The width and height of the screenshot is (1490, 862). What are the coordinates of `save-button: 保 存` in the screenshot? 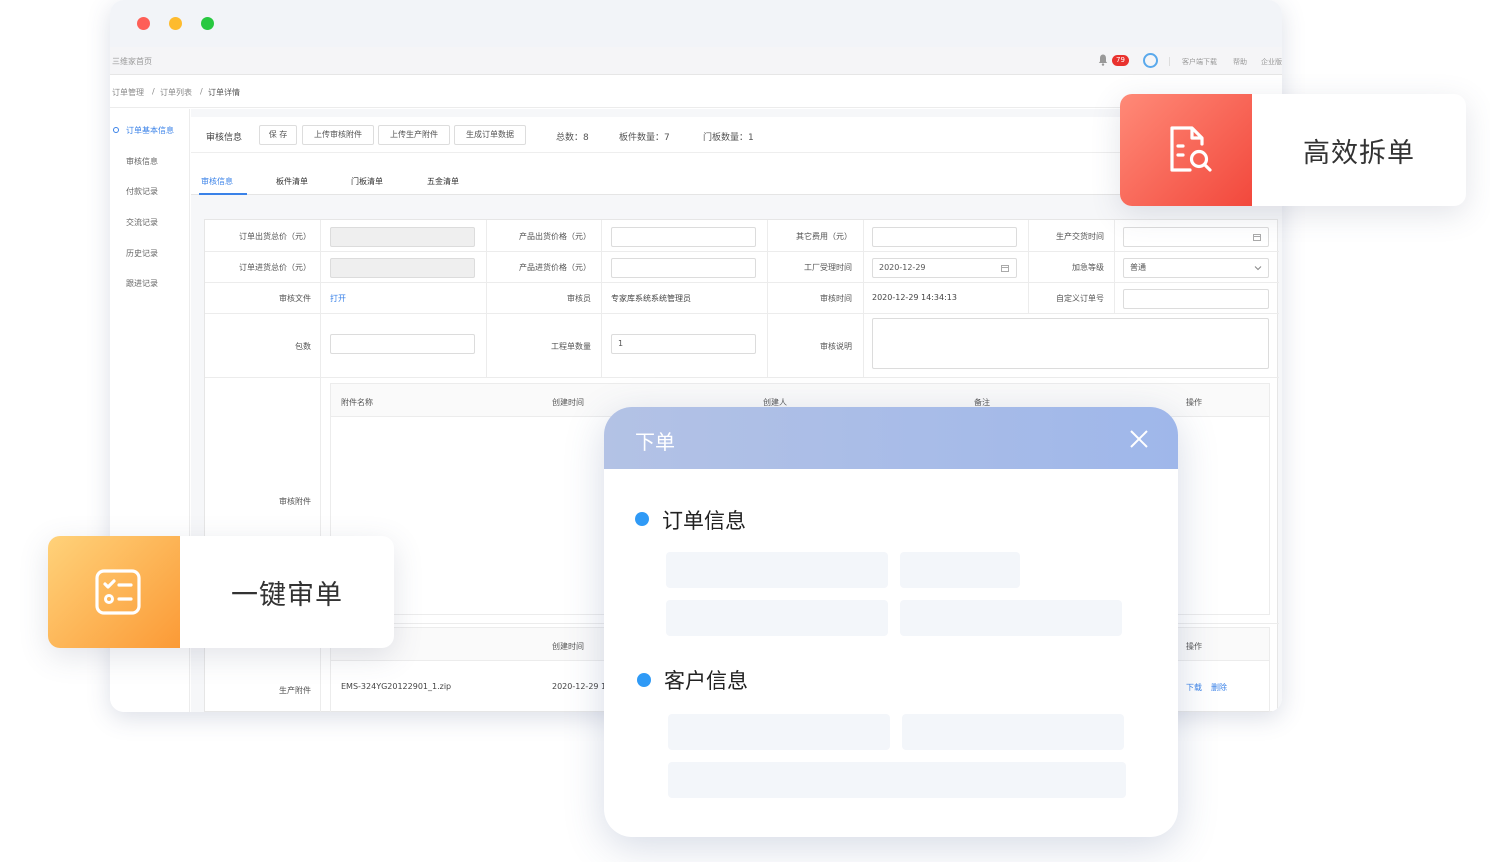 It's located at (278, 135).